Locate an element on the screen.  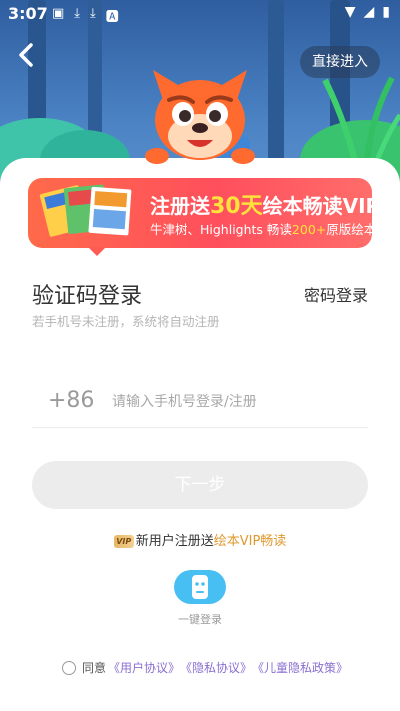
phone-field-row: +86 is located at coordinates (200, 404).